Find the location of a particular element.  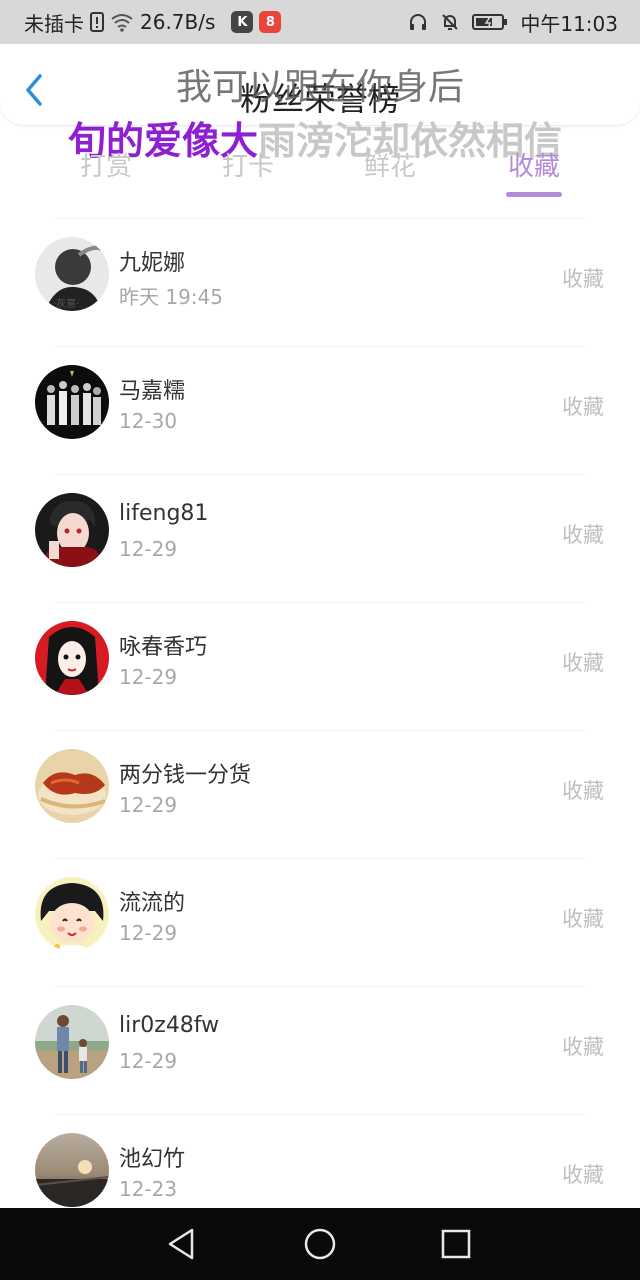

lyric-line-1: 我可以跟在你身后 is located at coordinates (319, 87).